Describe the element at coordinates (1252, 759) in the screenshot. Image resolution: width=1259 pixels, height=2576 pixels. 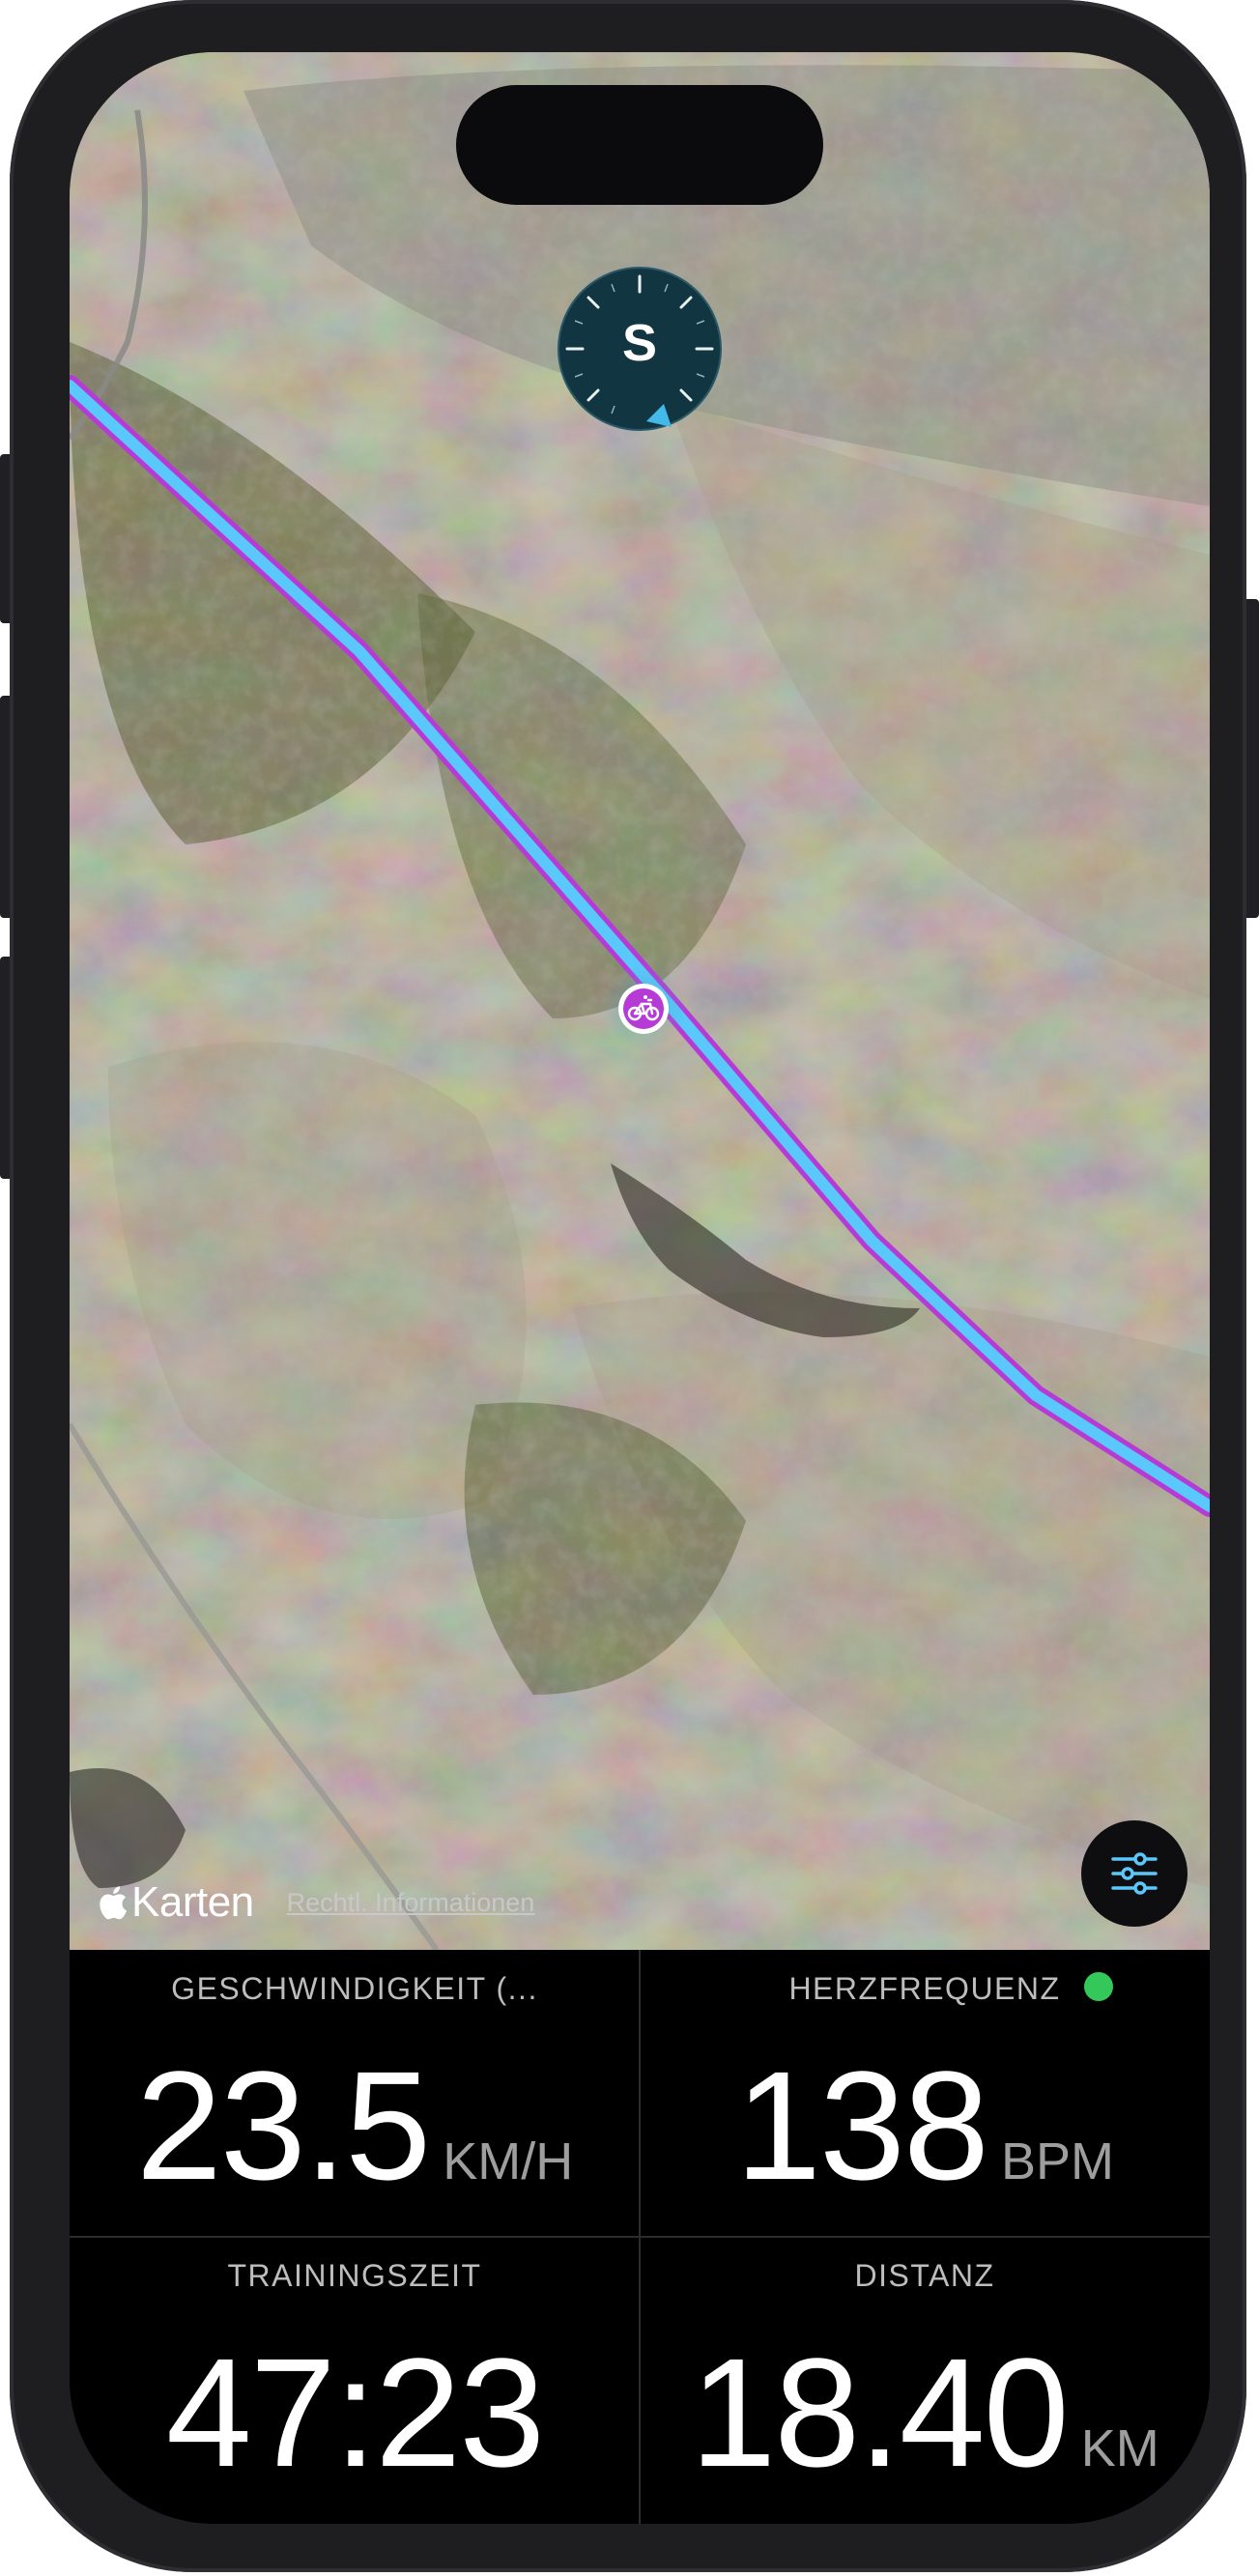
I see `side-button-power` at that location.